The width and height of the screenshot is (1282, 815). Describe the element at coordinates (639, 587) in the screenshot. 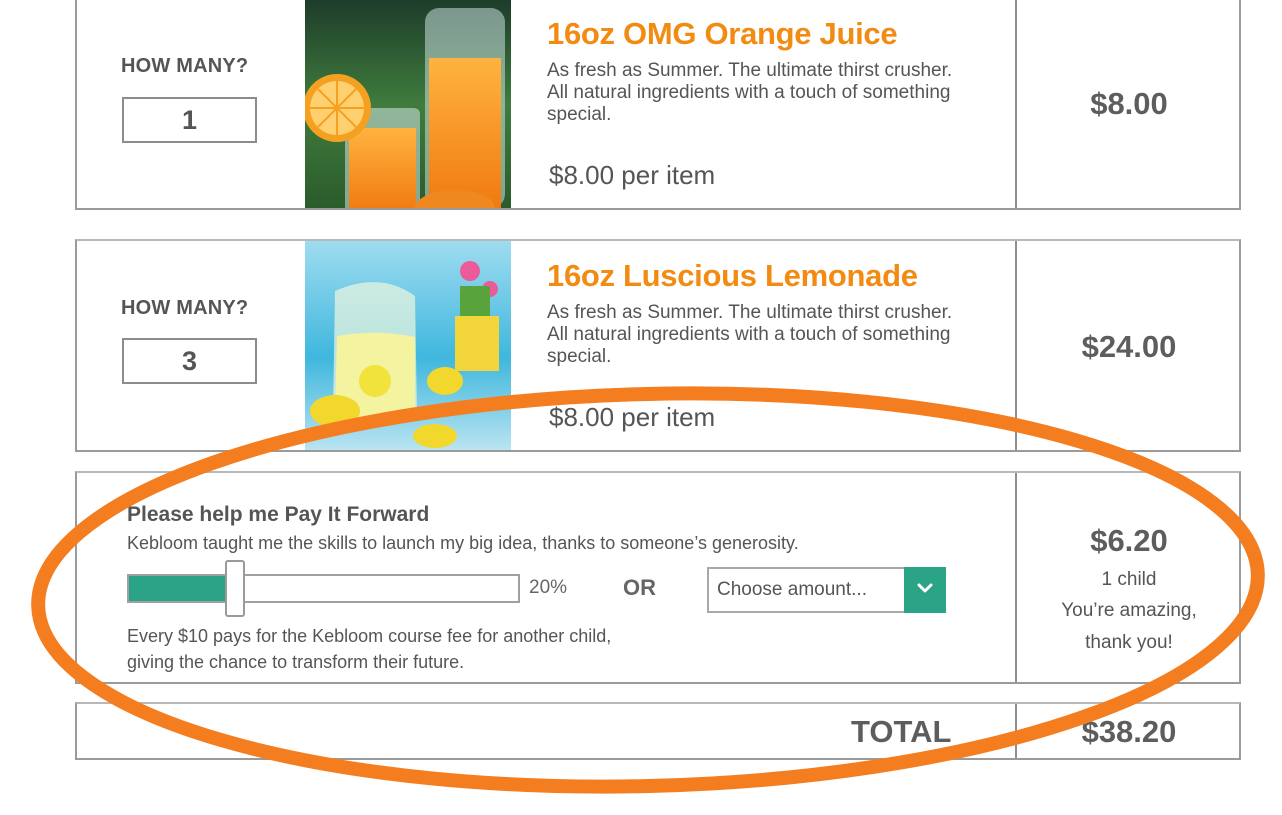

I see `or-label: OR` at that location.